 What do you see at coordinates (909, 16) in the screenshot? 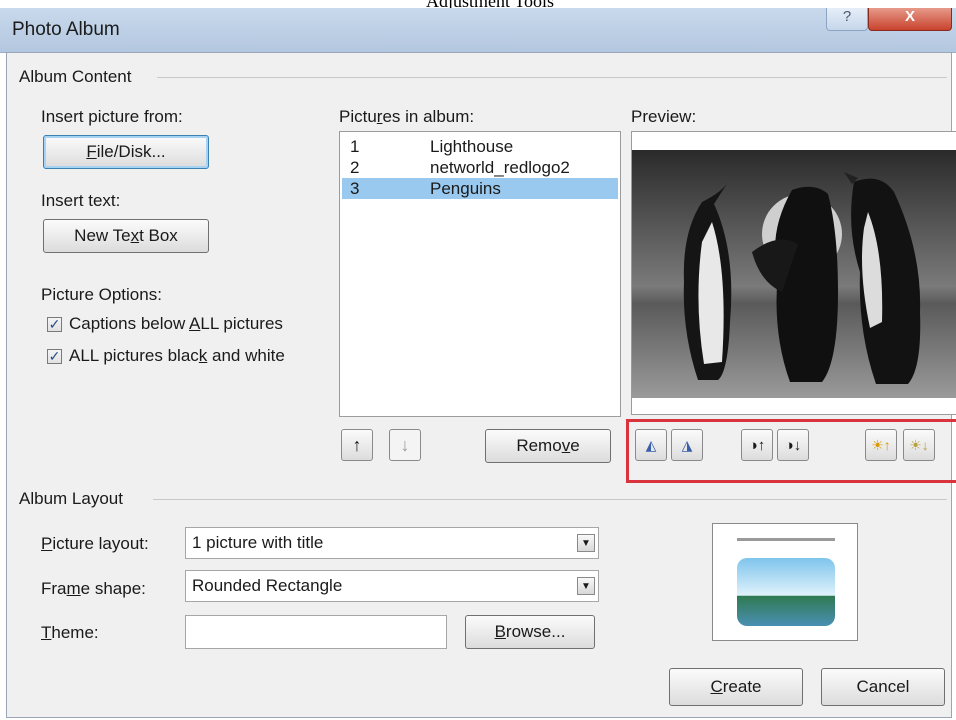
I see `close-icon: X` at bounding box center [909, 16].